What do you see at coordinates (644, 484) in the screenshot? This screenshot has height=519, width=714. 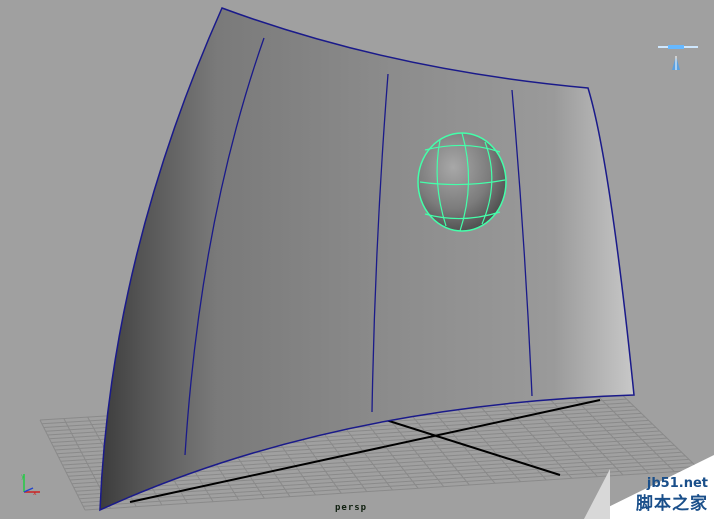 I see `watermark: jb51.net 脚本之家` at bounding box center [644, 484].